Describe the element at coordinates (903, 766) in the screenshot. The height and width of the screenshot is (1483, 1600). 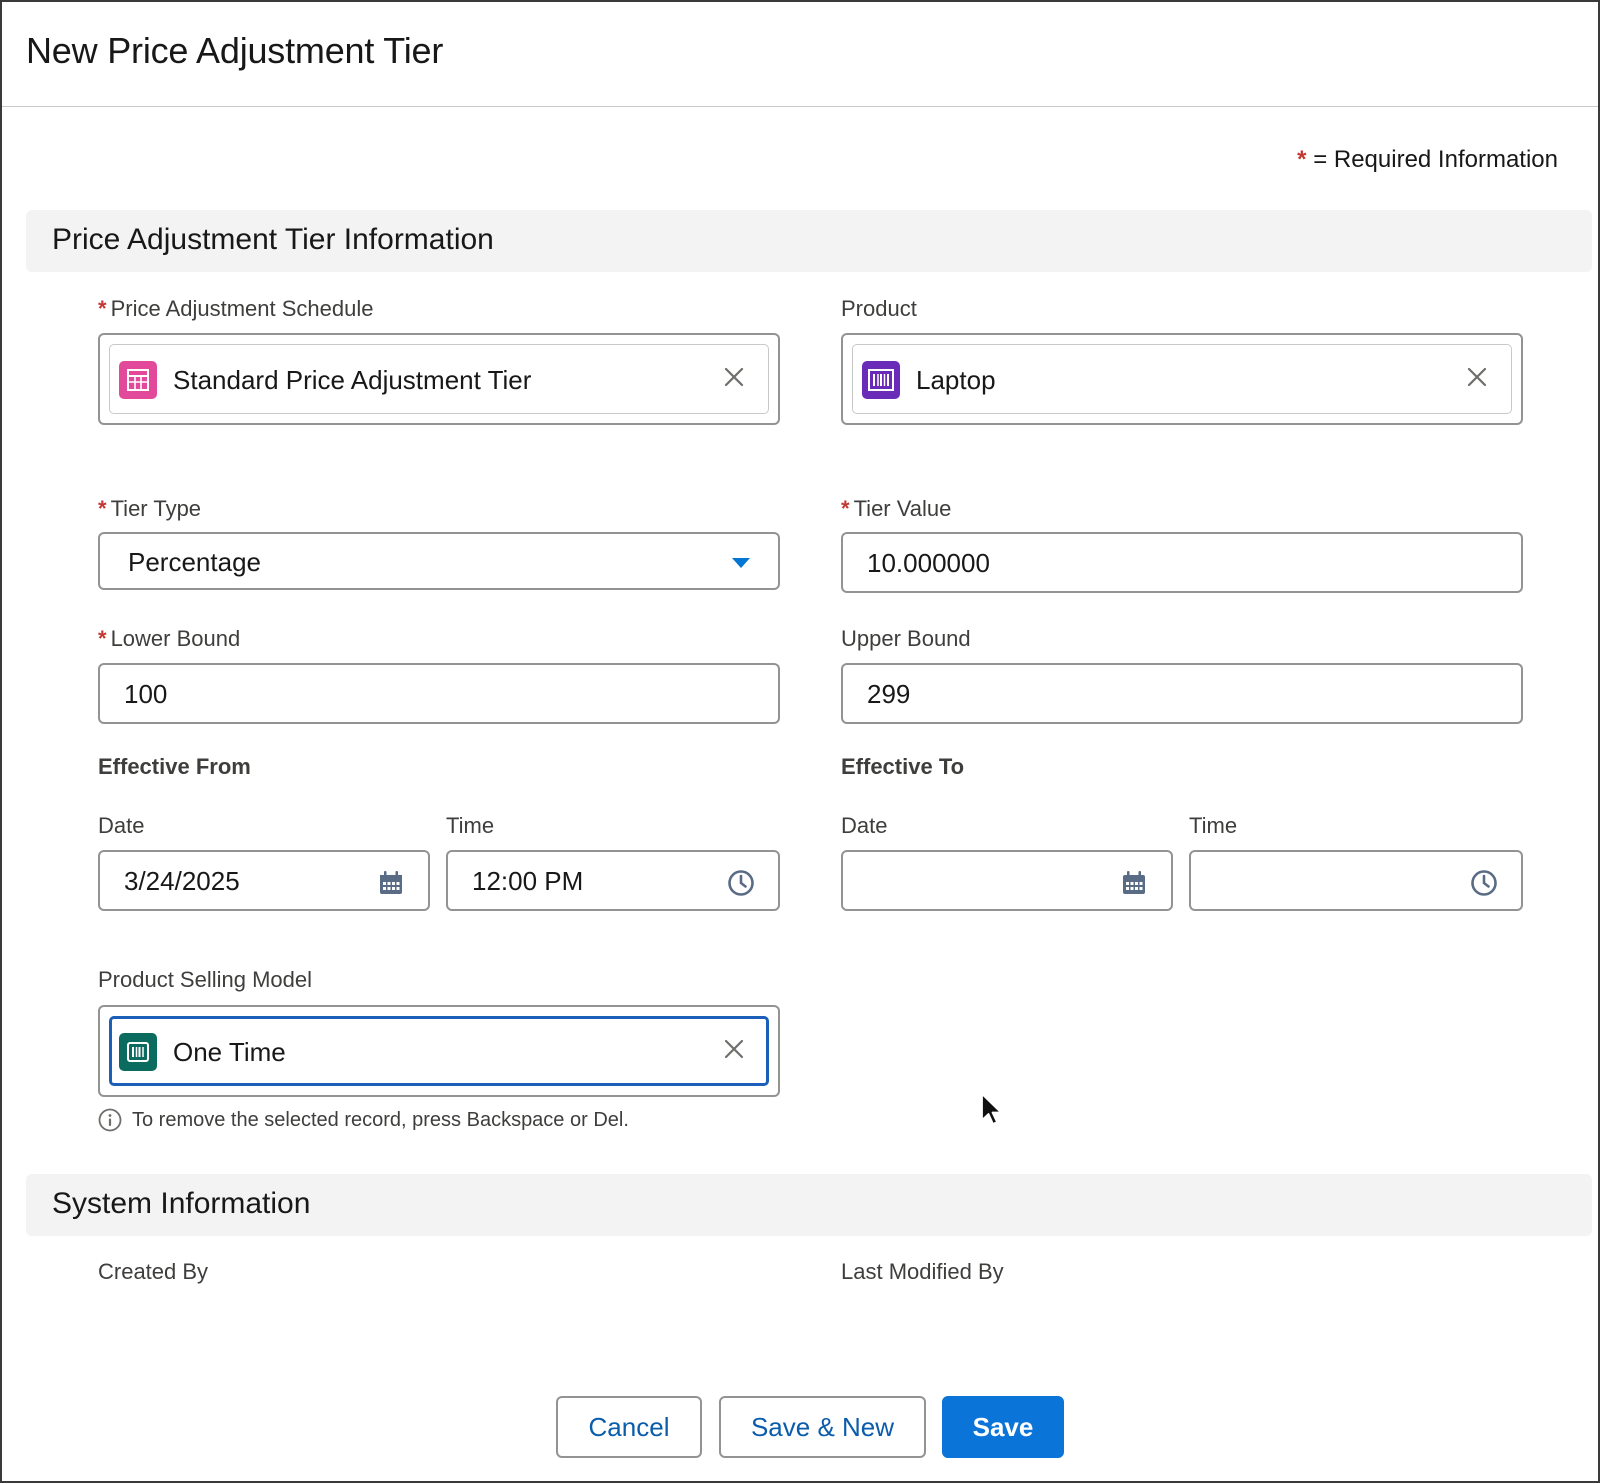
I see `effective-to-heading: Effective To` at that location.